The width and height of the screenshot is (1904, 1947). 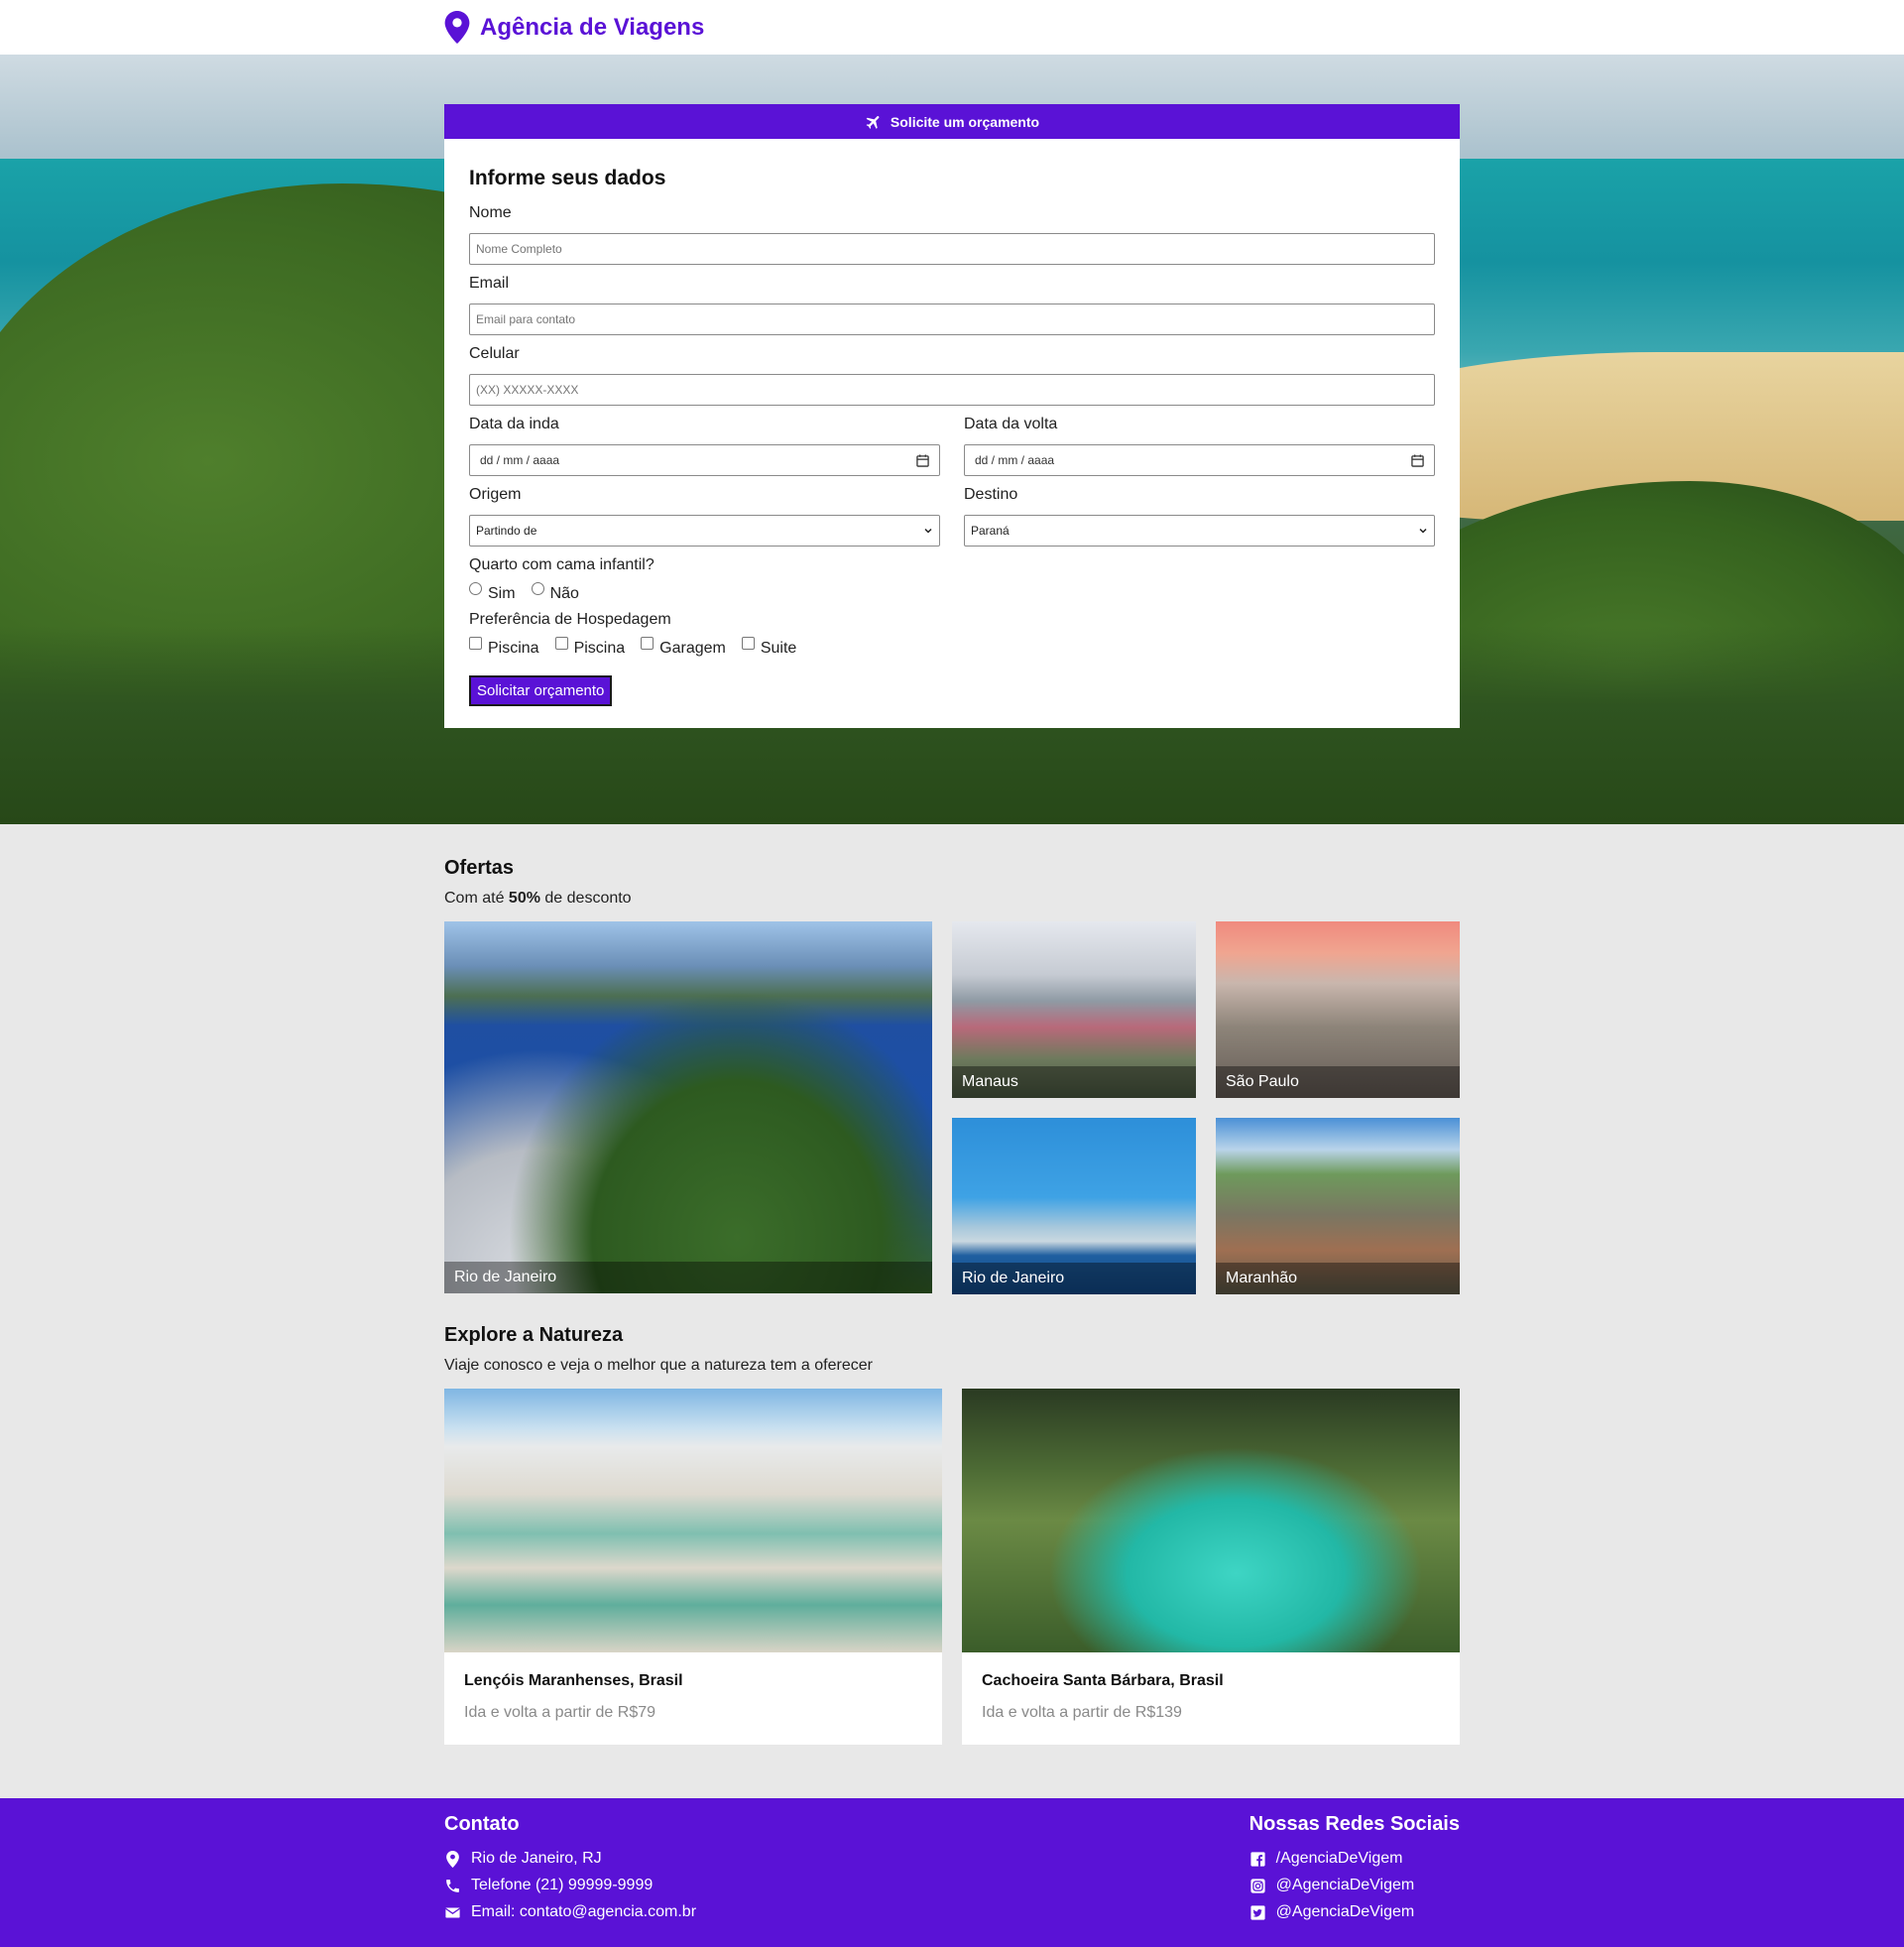 I want to click on offer-tile: Maranhão, so click(x=1338, y=1206).